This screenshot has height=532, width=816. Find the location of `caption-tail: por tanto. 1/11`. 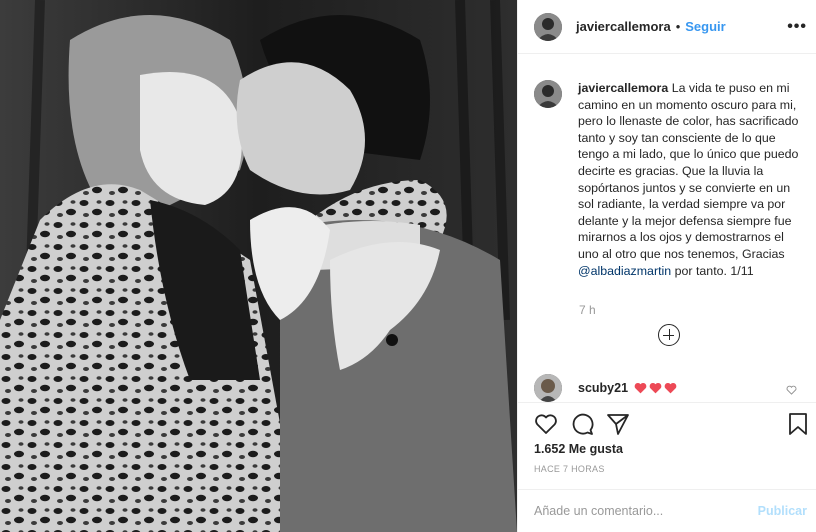

caption-tail: por tanto. 1/11 is located at coordinates (712, 270).